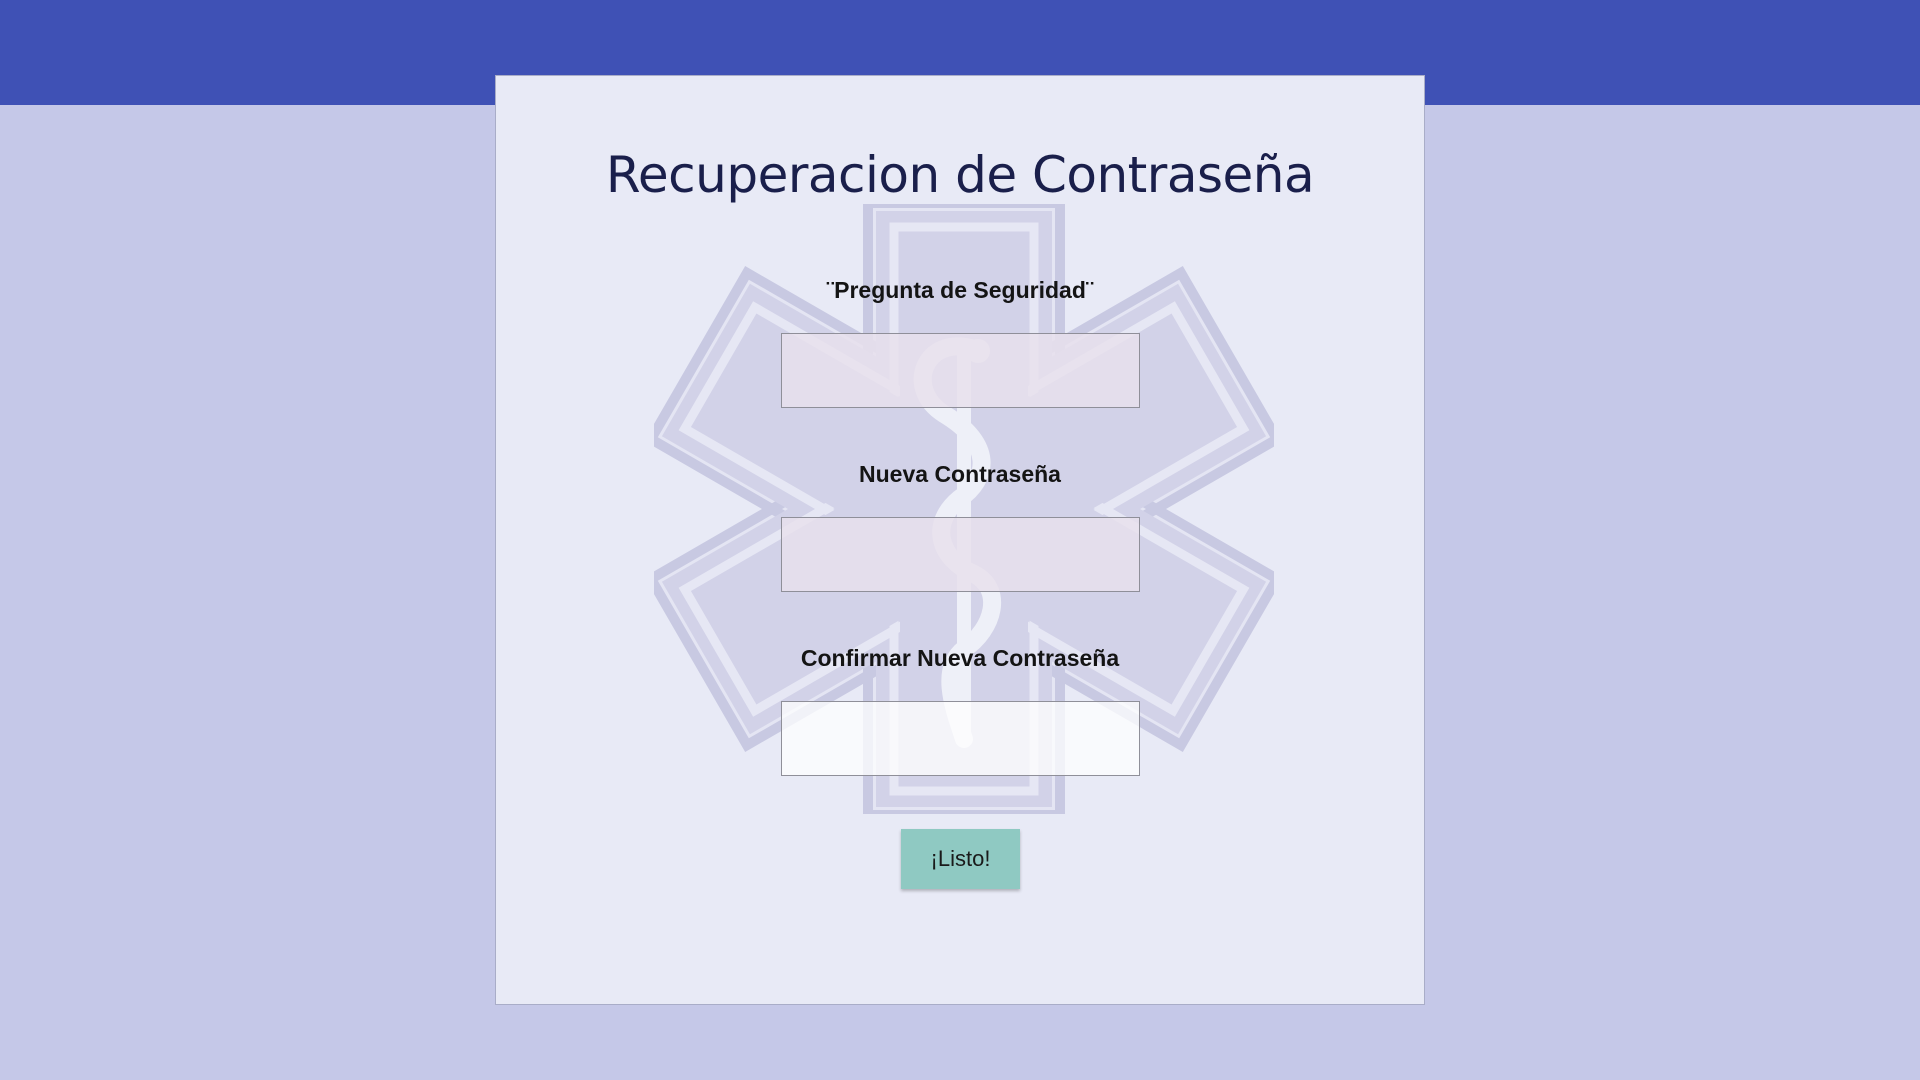  I want to click on confirm-password-label: Confirmar Nueva Contraseña, so click(960, 658).